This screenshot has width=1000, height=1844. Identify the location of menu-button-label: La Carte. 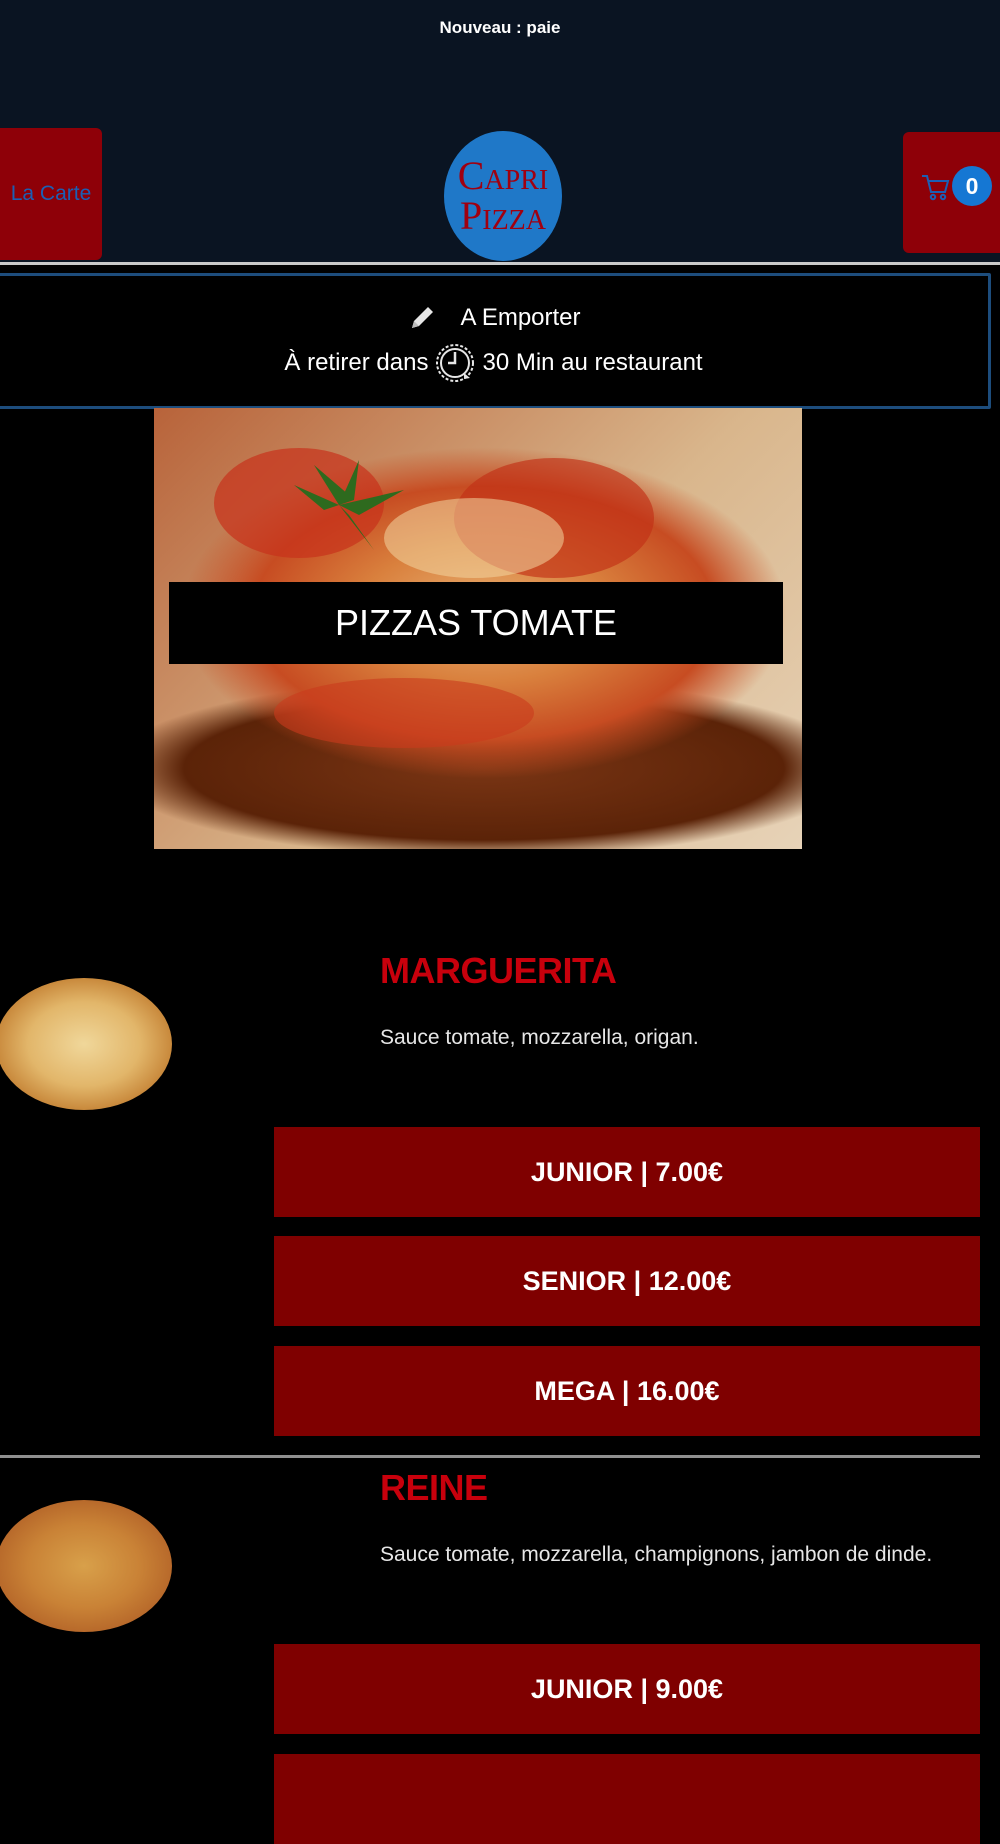
(51, 193).